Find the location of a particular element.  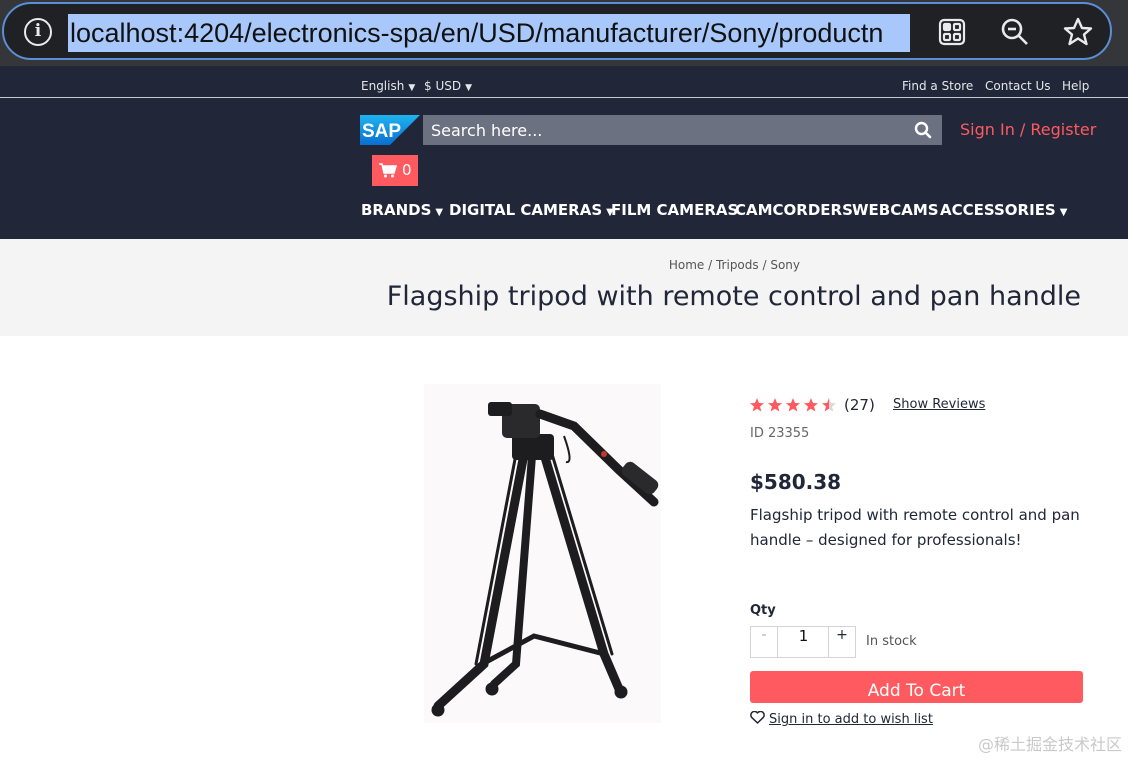

language-selector: English ▼ is located at coordinates (388, 86).